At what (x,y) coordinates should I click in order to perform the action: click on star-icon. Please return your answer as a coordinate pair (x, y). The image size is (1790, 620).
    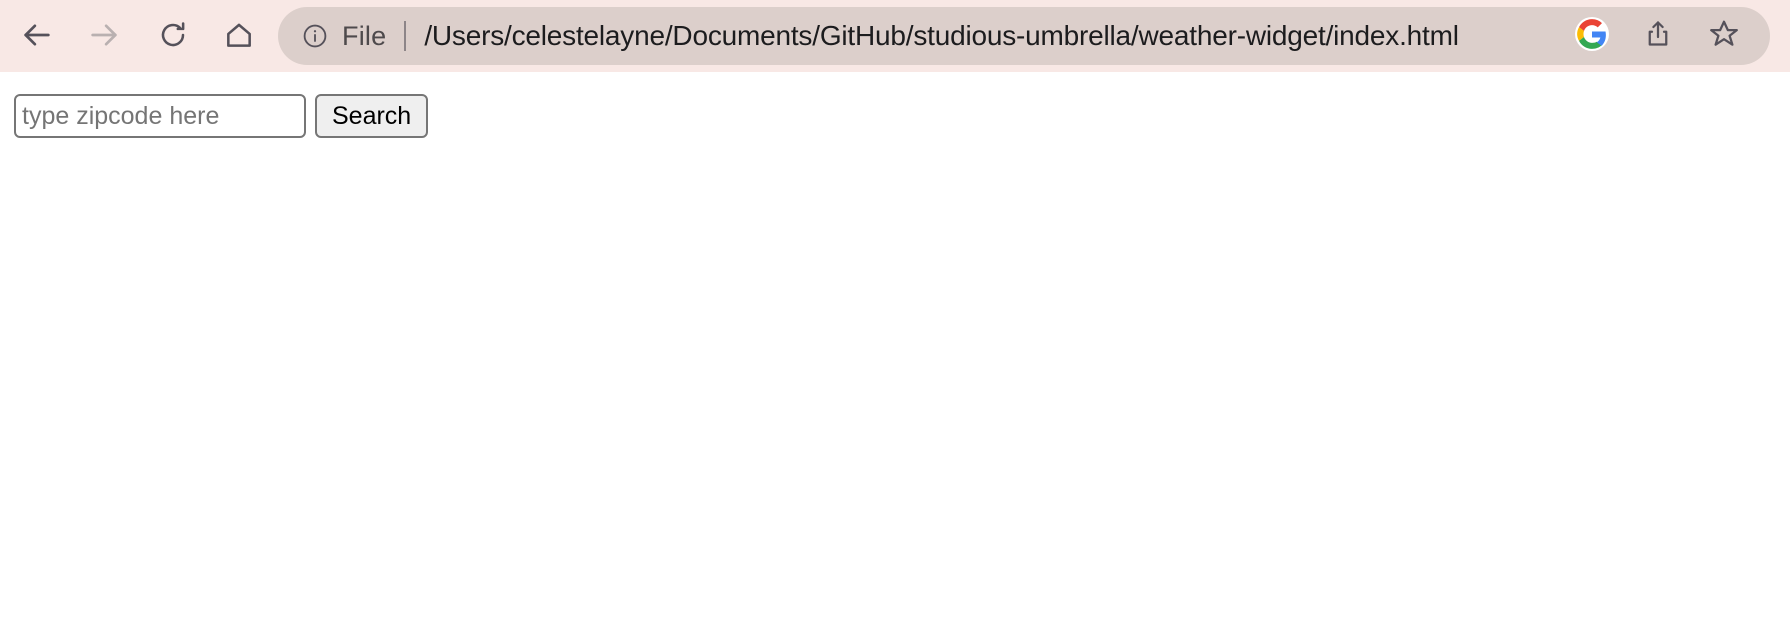
    Looking at the image, I should click on (1724, 36).